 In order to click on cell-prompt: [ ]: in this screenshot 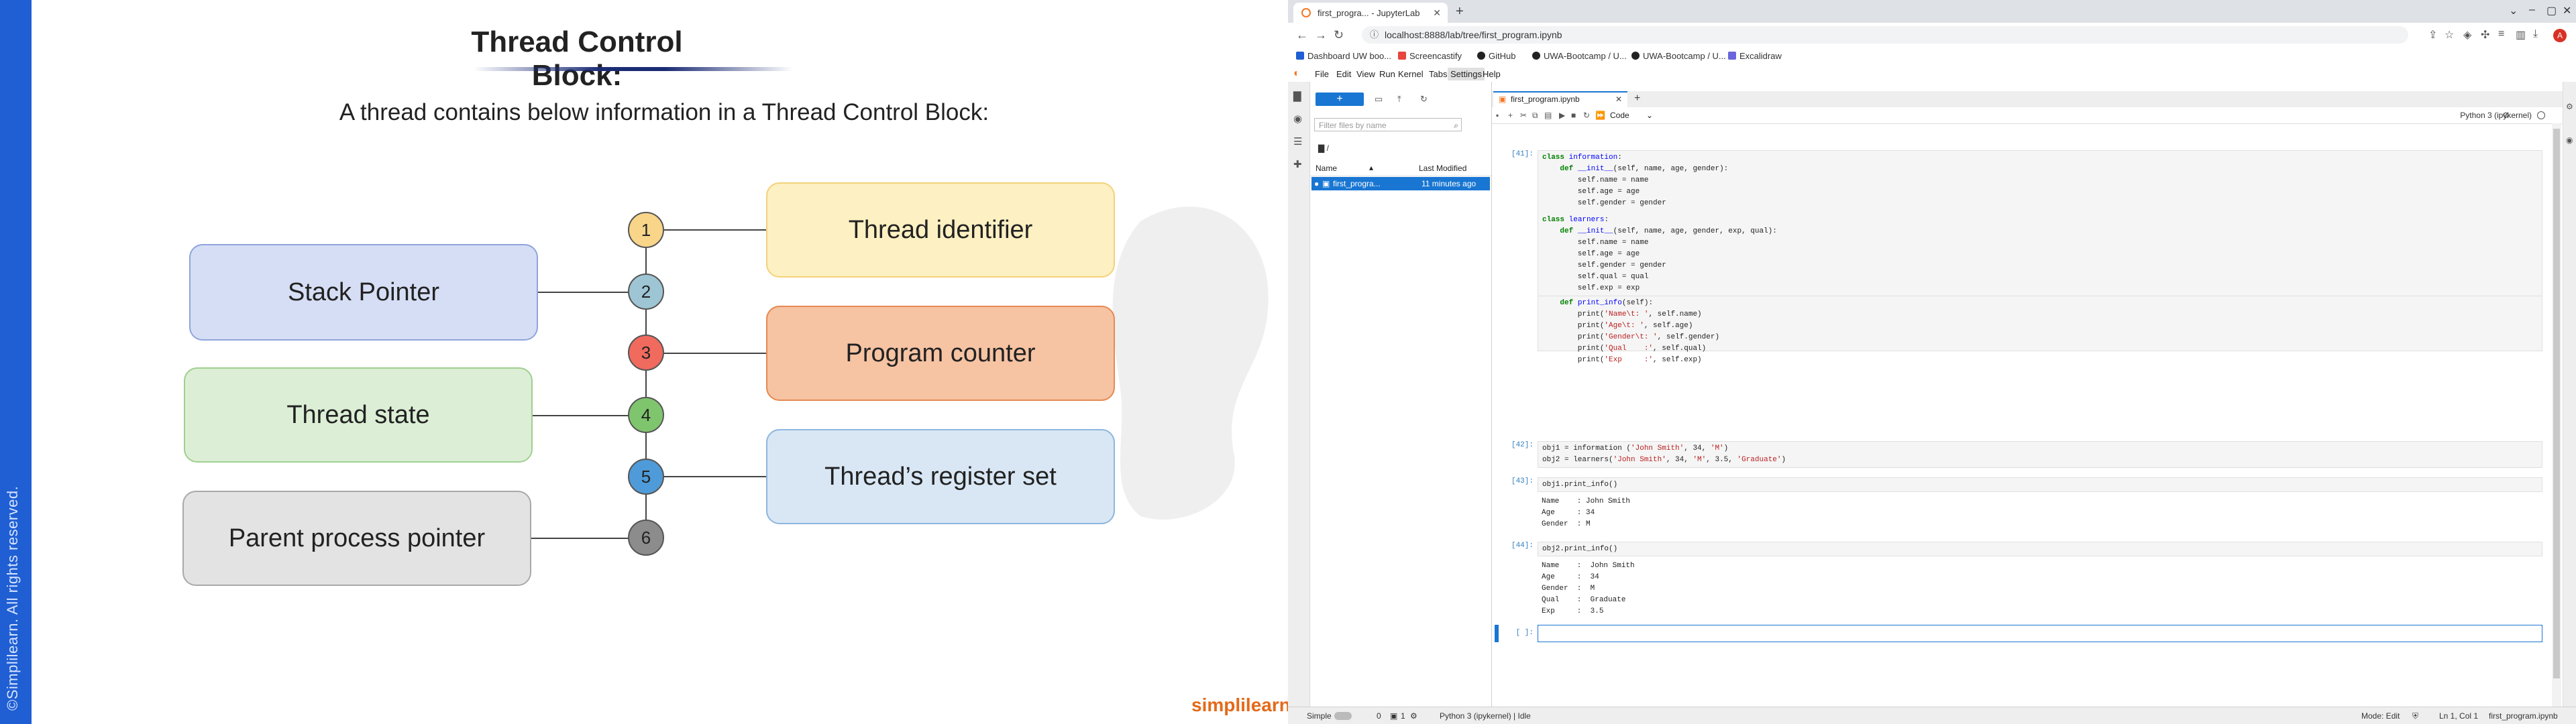, I will do `click(1524, 633)`.